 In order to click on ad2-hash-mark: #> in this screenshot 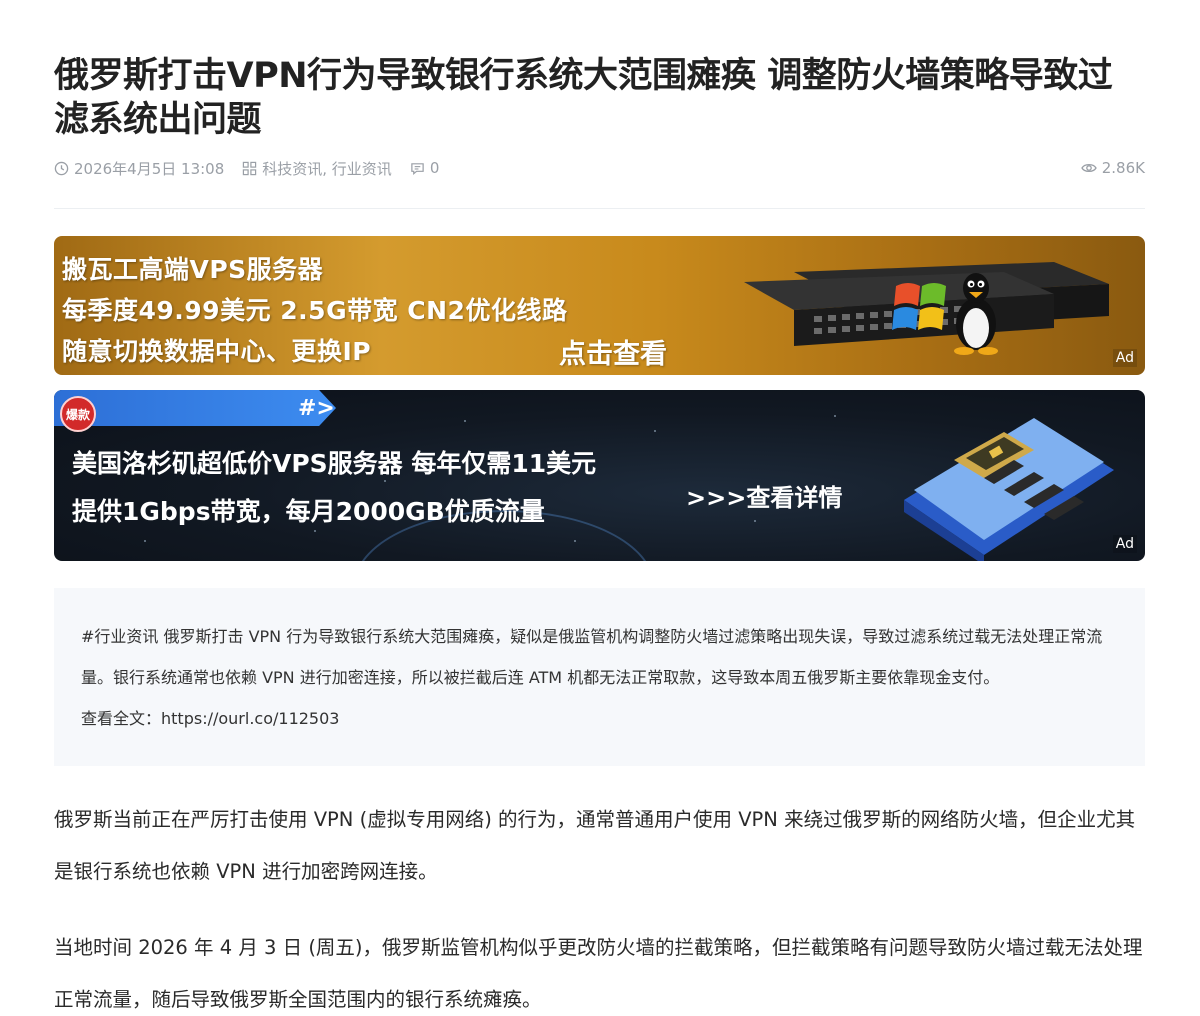, I will do `click(316, 408)`.